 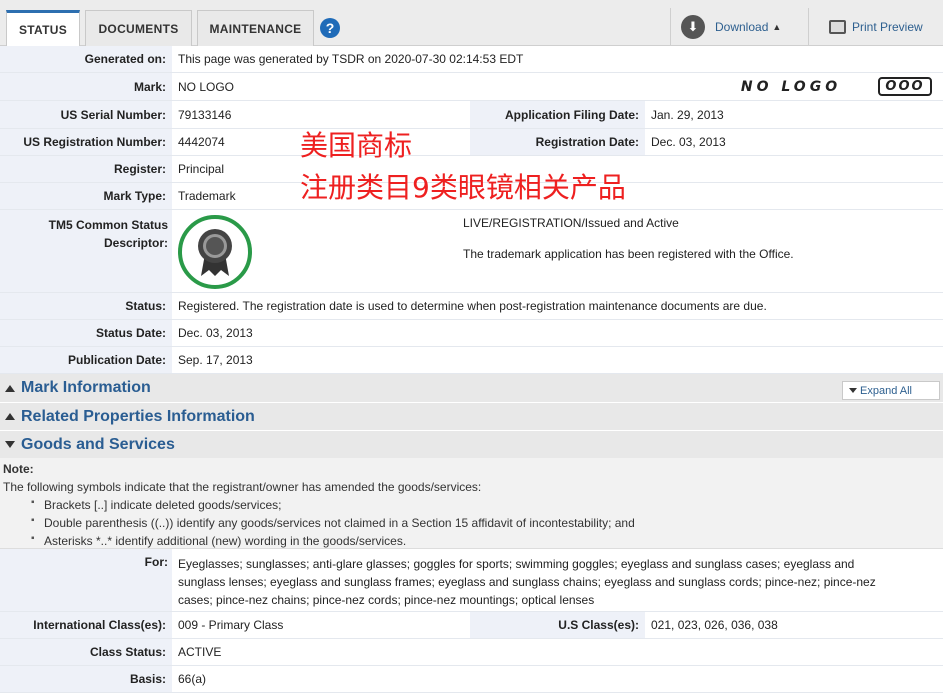 What do you see at coordinates (714, 625) in the screenshot?
I see `us-class-value: 021, 023, 026, 036, 038` at bounding box center [714, 625].